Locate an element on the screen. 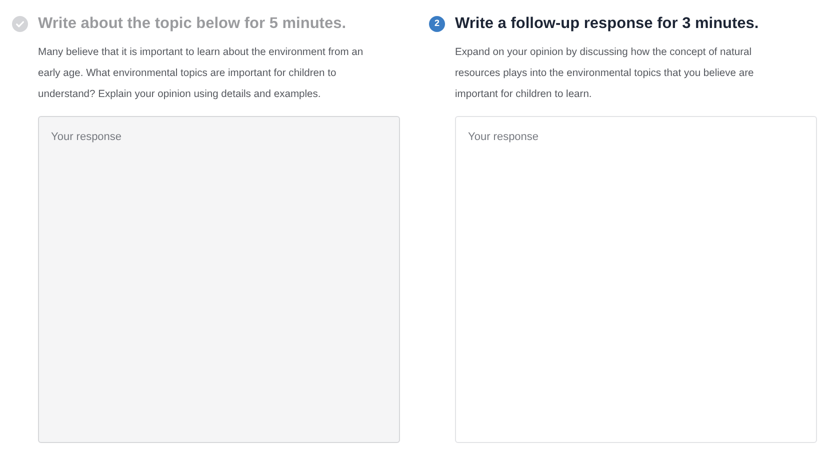  task-heading: Write about the topic below for 5 minutes. is located at coordinates (192, 24).